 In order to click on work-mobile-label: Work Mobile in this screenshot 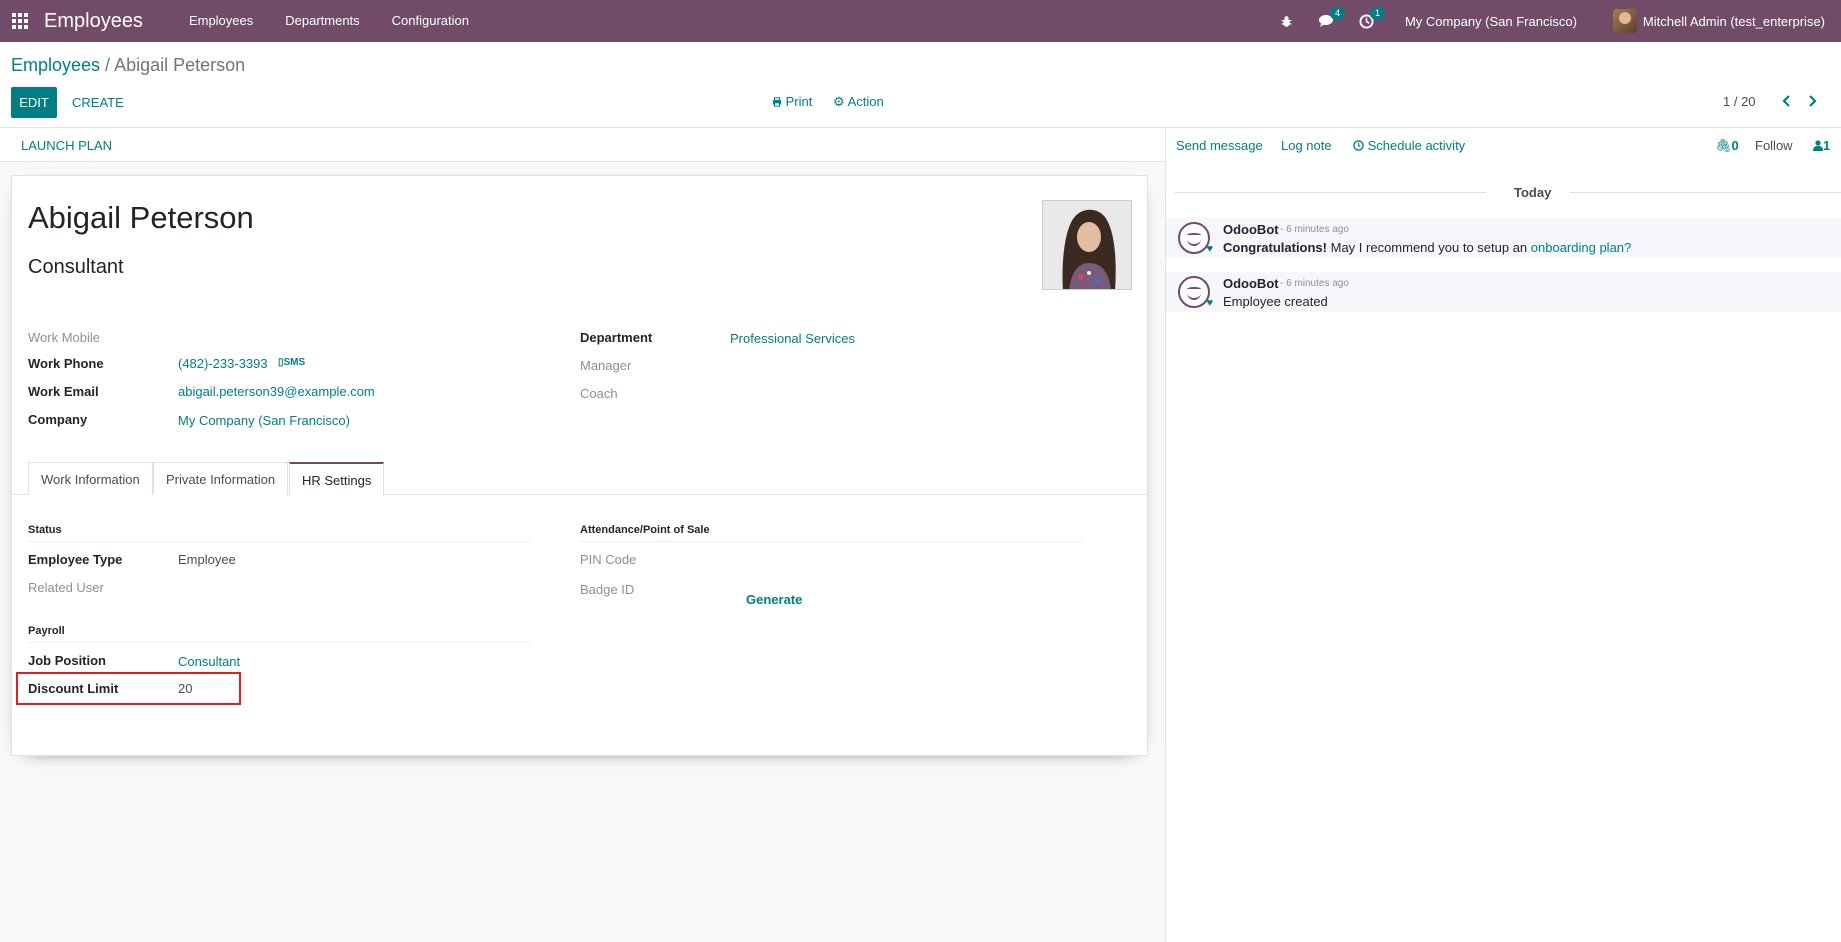, I will do `click(64, 337)`.